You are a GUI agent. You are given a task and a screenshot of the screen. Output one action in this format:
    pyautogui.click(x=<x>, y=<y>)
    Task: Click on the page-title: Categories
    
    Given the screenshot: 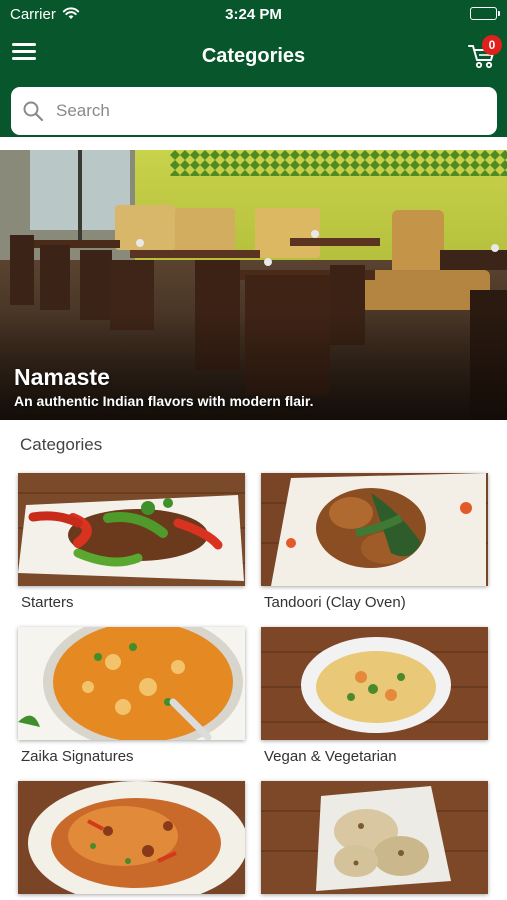 What is the action you would take?
    pyautogui.click(x=253, y=56)
    